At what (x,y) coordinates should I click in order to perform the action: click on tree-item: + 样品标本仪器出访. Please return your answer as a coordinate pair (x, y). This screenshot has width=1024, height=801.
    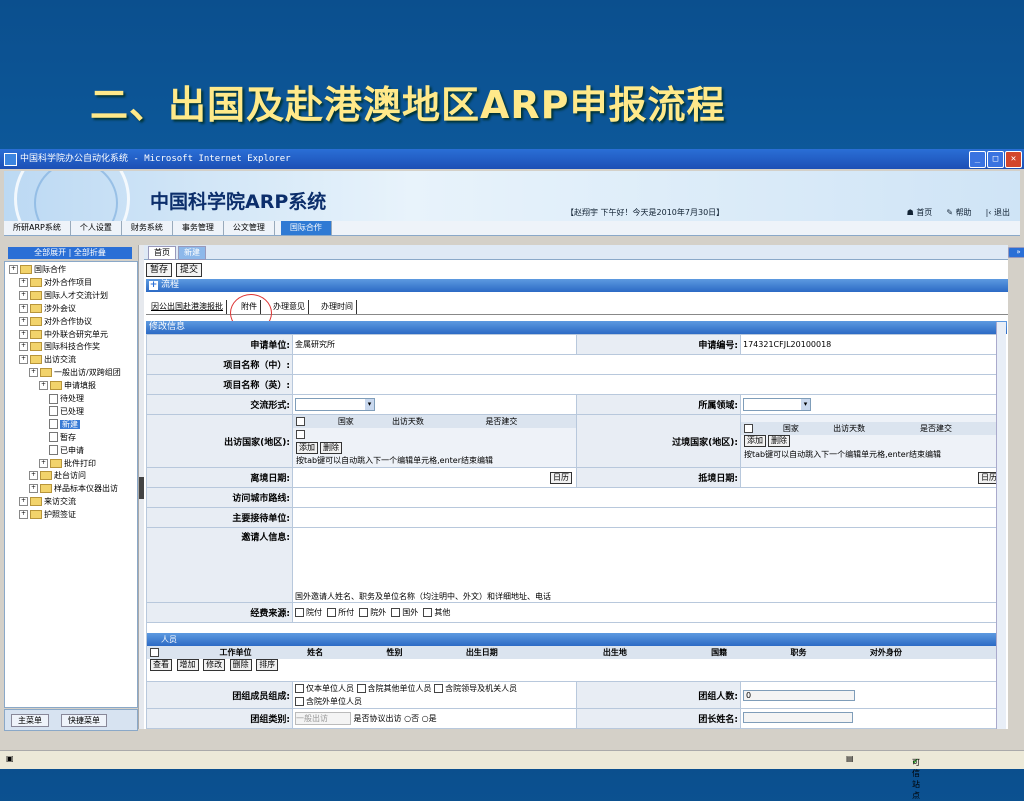
    Looking at the image, I should click on (73, 489).